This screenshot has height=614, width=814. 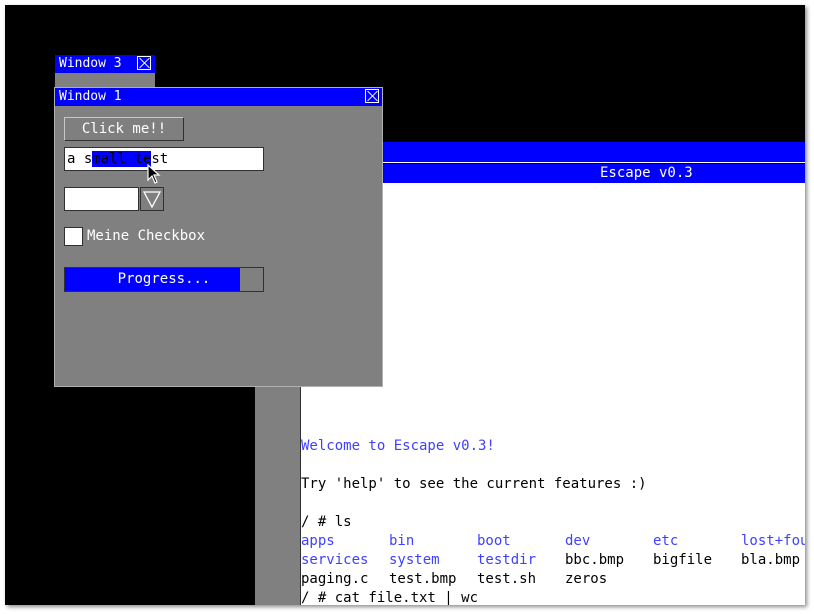 What do you see at coordinates (101, 199) in the screenshot?
I see `combobox-field` at bounding box center [101, 199].